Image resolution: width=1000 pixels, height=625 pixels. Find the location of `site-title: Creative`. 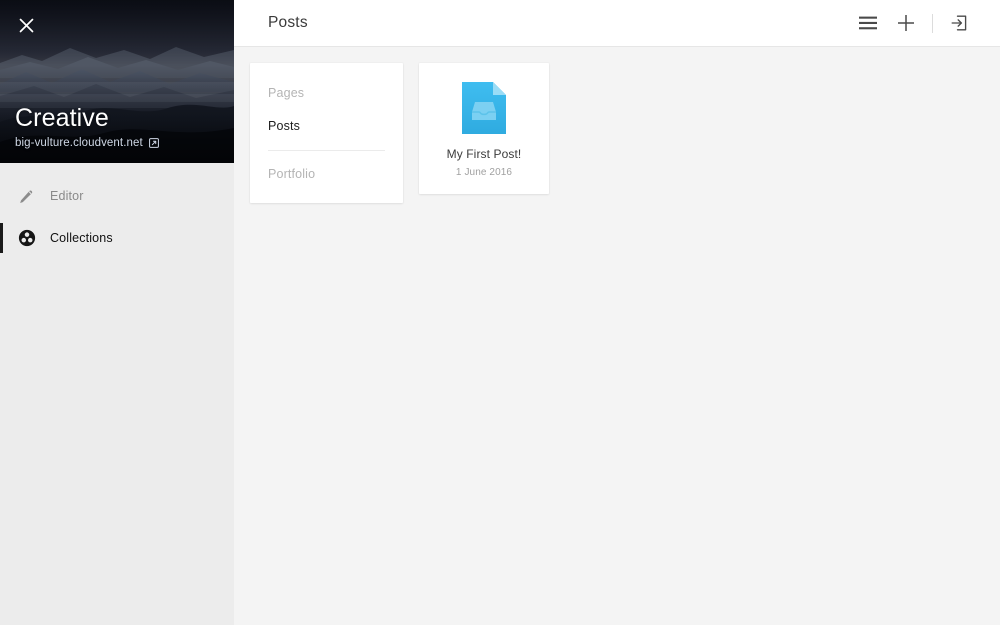

site-title: Creative is located at coordinates (62, 118).